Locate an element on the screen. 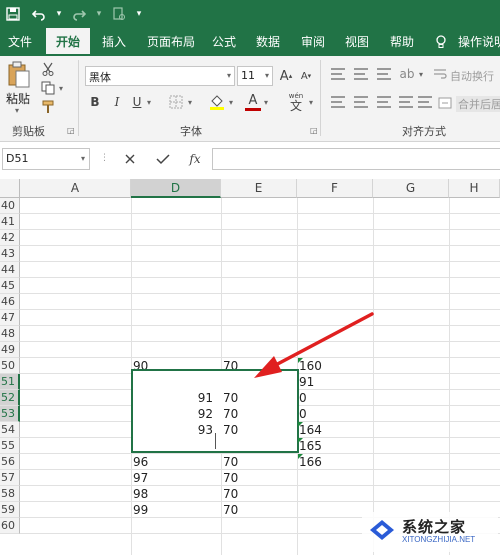 This screenshot has height=555, width=500. name-box: D51 ▾ is located at coordinates (46, 159).